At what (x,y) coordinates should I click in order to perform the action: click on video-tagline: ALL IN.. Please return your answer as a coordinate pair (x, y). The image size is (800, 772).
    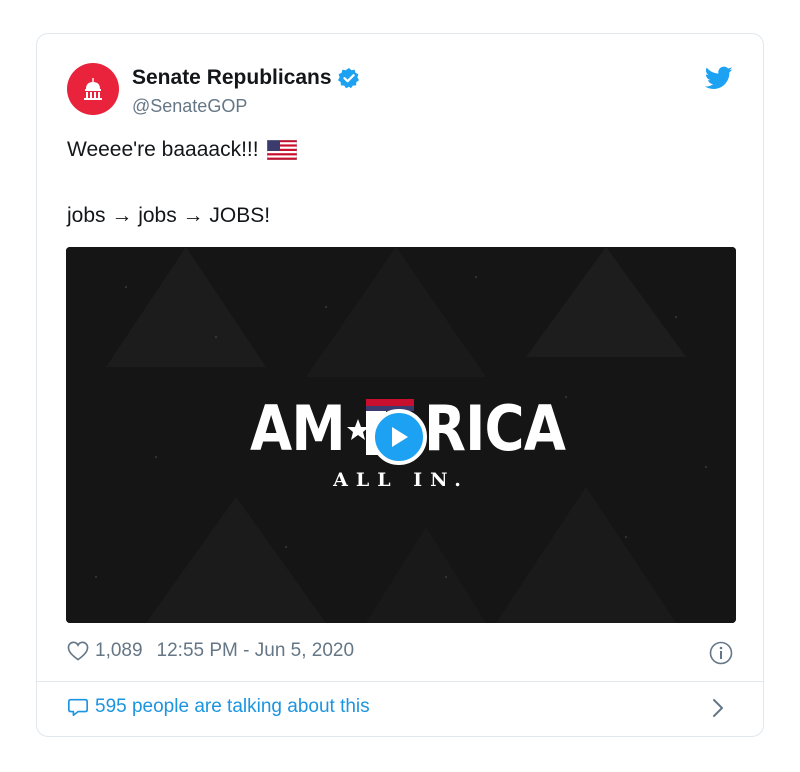
    Looking at the image, I should click on (401, 480).